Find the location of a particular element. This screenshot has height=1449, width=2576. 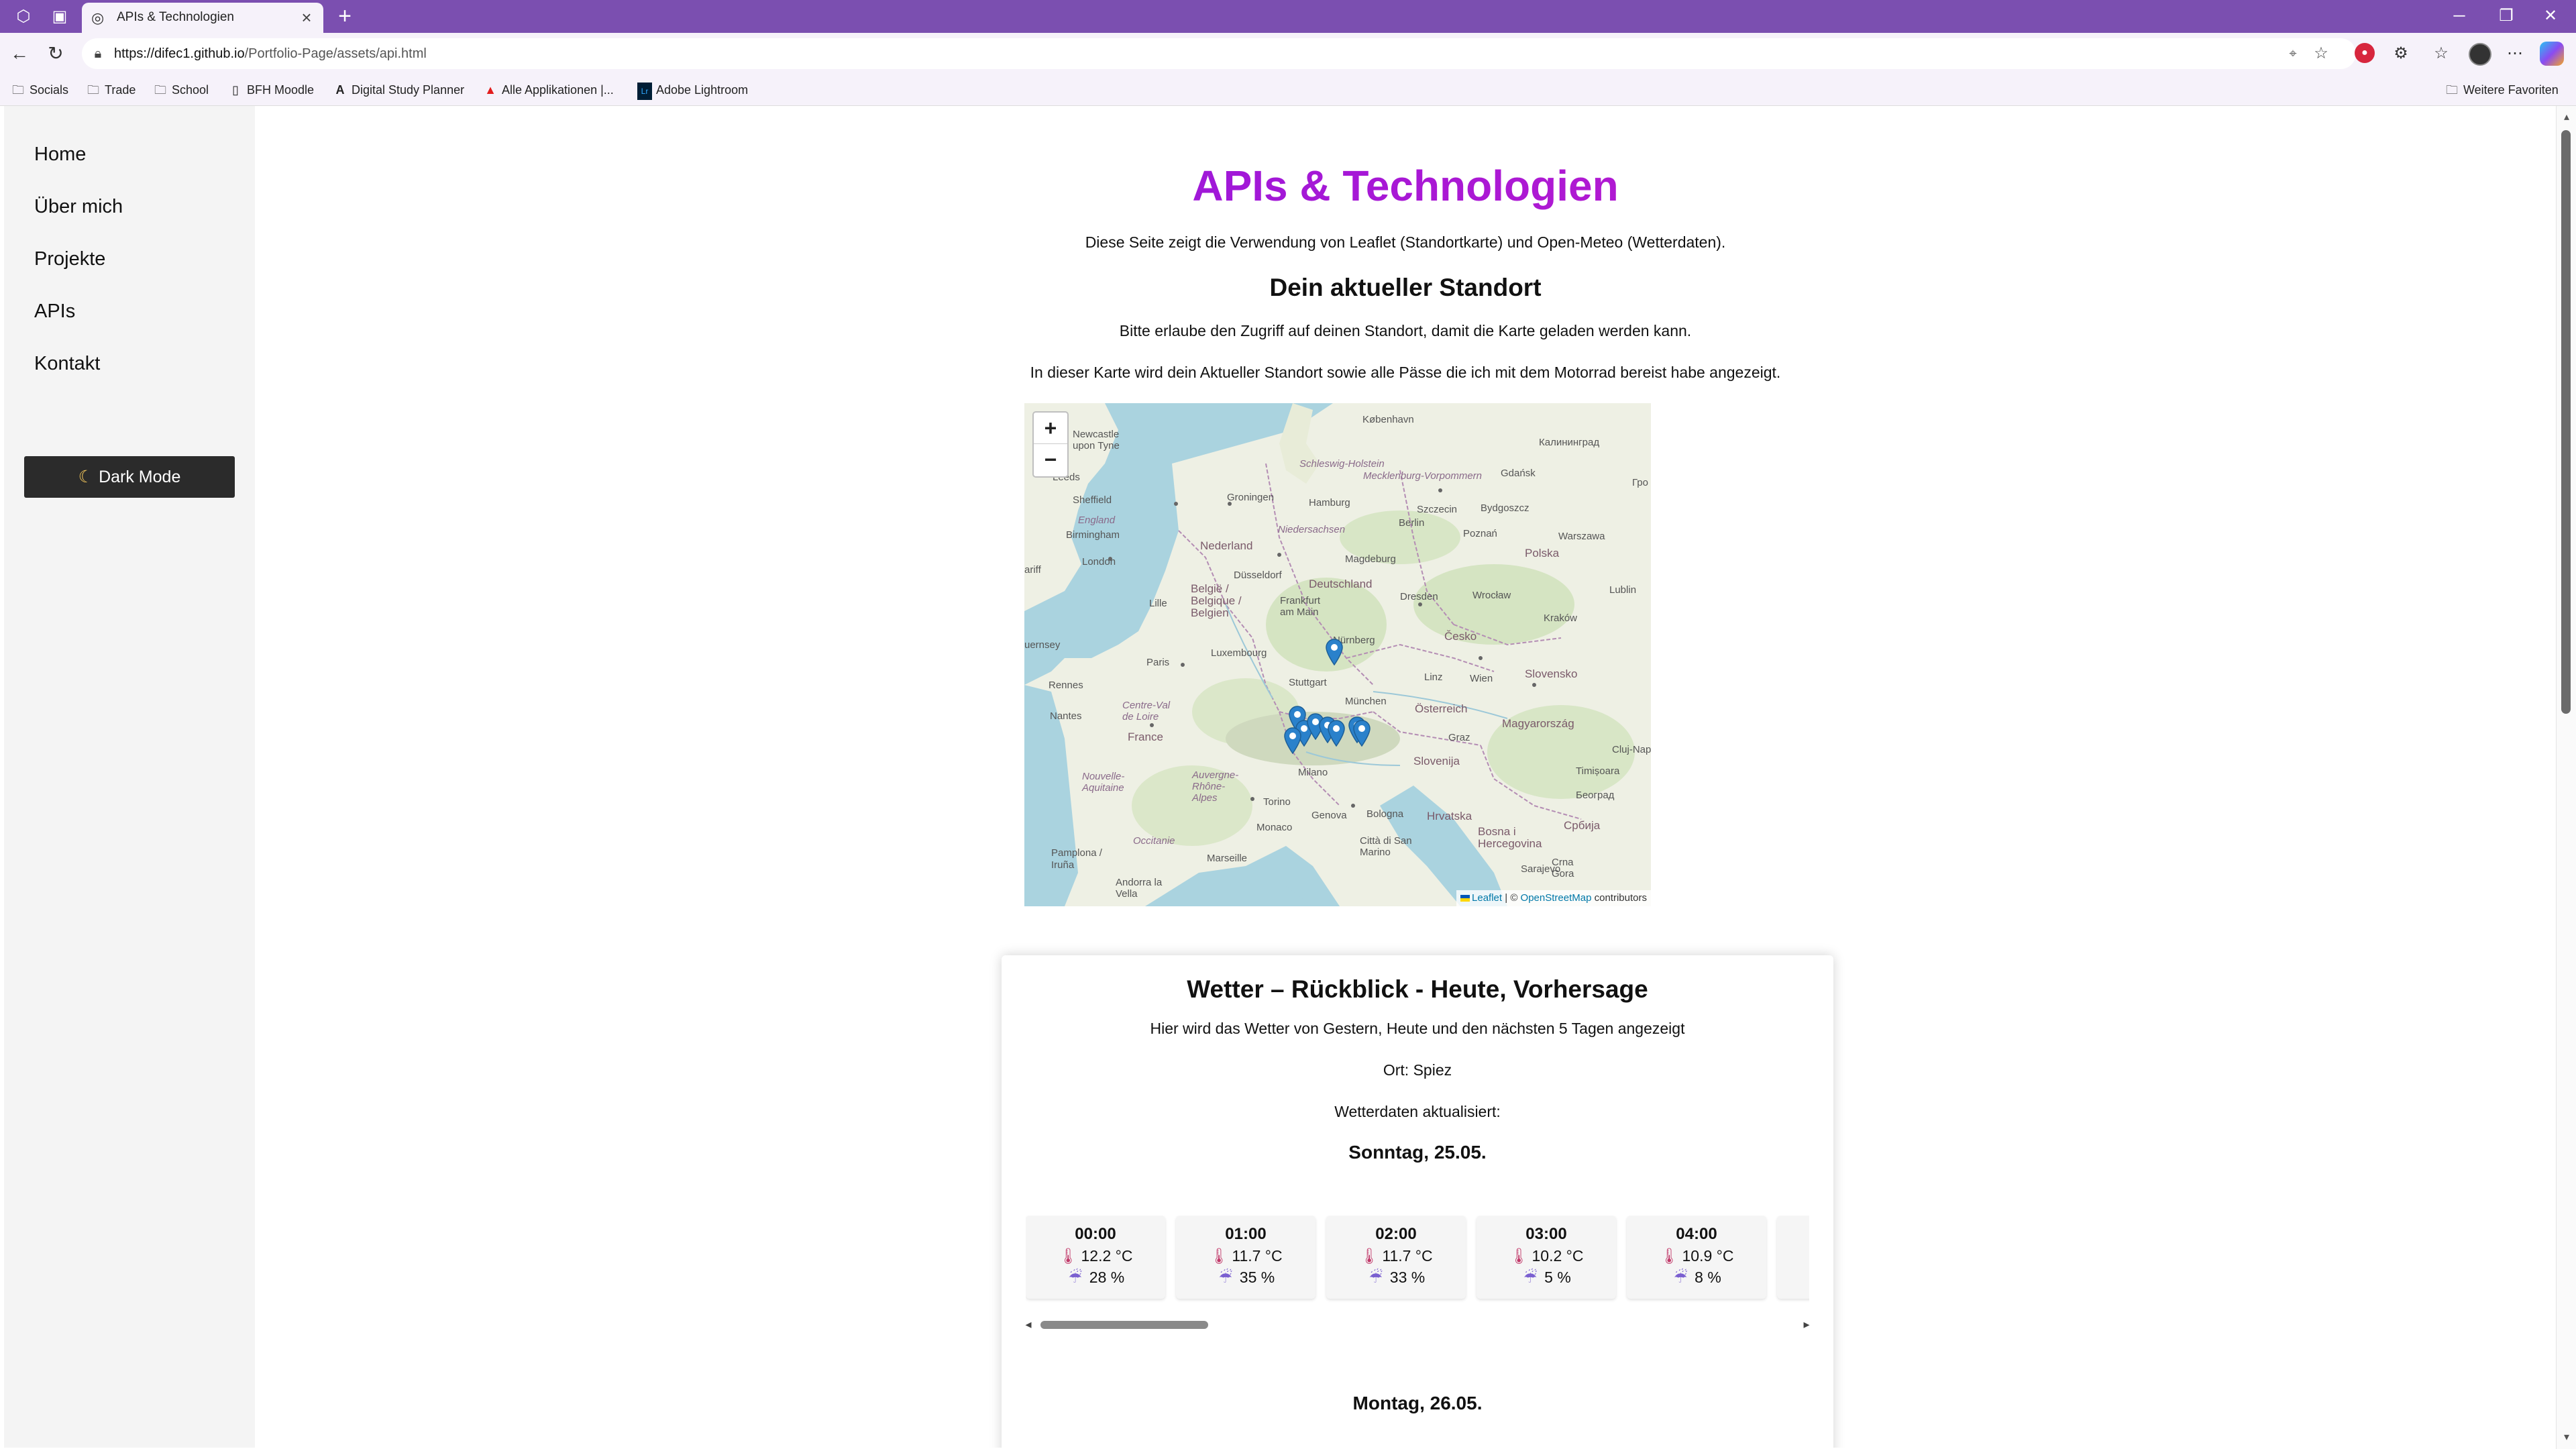

map-label: Warszawa is located at coordinates (1581, 536).